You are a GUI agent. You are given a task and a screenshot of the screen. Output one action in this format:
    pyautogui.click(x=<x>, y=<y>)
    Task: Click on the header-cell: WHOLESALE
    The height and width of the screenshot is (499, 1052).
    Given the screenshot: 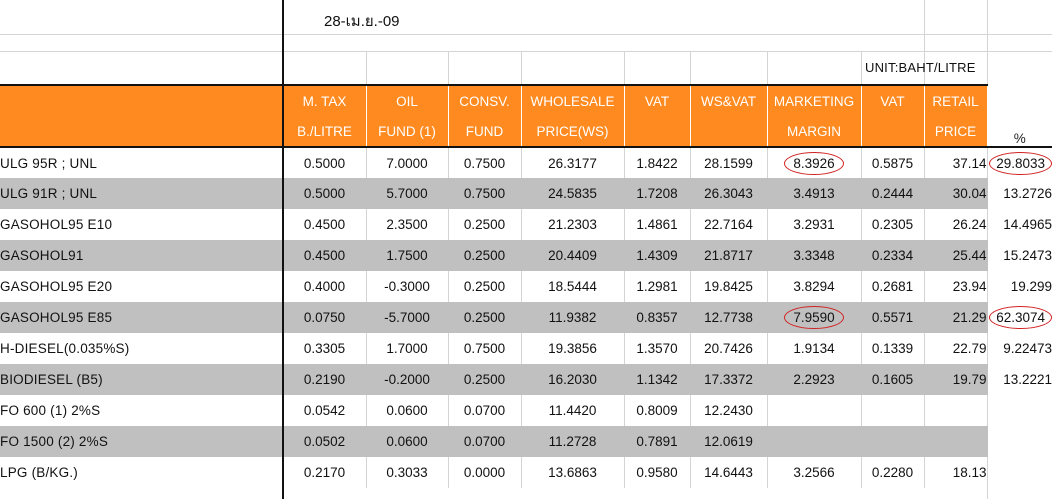 What is the action you would take?
    pyautogui.click(x=573, y=100)
    